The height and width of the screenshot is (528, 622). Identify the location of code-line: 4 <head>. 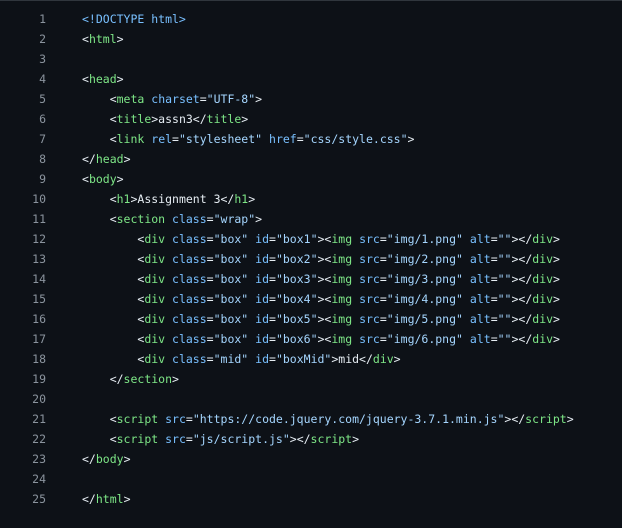
(311, 79).